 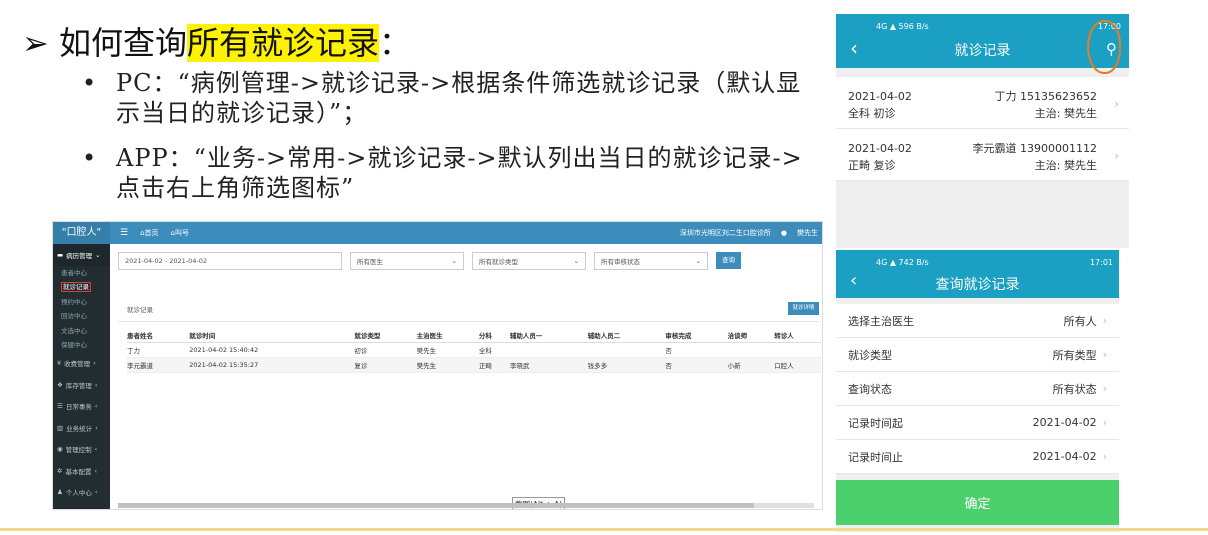 I want to click on nav-home-label: 首页, so click(x=151, y=233).